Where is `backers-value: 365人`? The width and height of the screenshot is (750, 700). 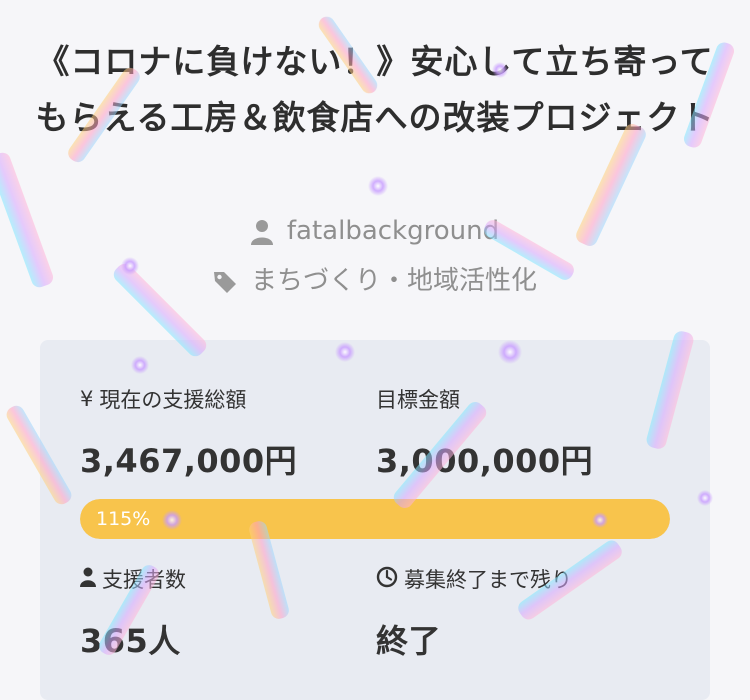 backers-value: 365人 is located at coordinates (130, 641).